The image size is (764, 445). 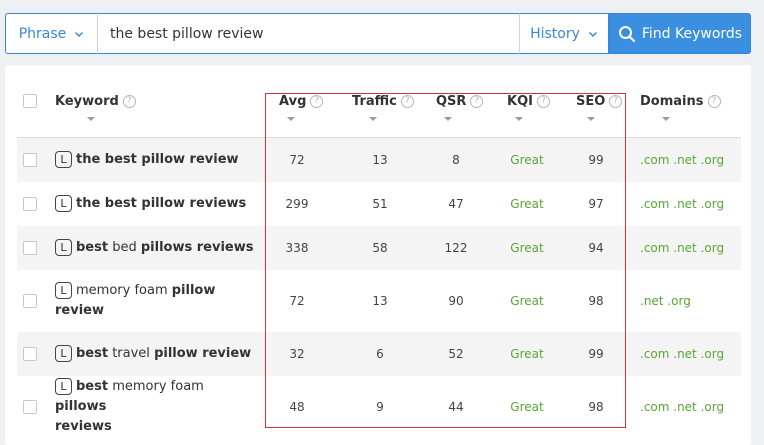 What do you see at coordinates (456, 301) in the screenshot?
I see `qsr-value: 90` at bounding box center [456, 301].